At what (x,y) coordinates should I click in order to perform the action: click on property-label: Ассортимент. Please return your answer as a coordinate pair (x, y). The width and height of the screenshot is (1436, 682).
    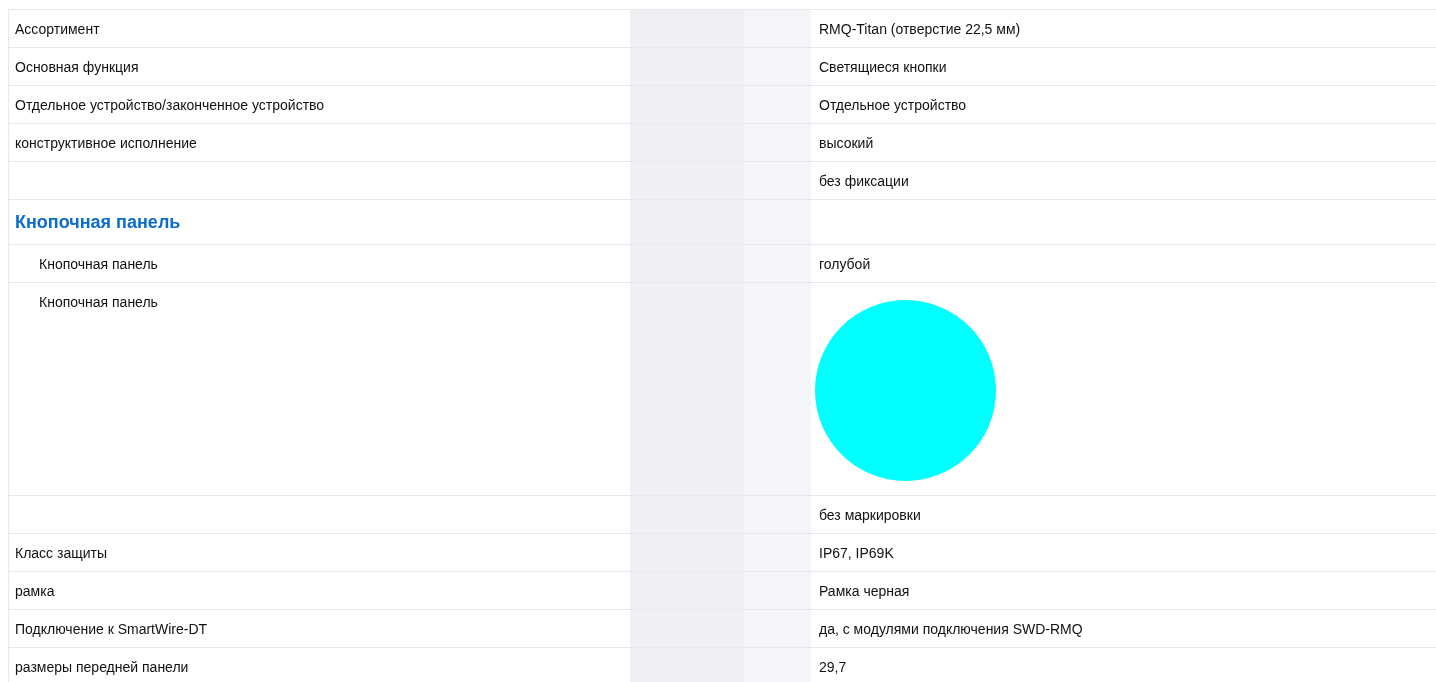
    Looking at the image, I should click on (57, 29).